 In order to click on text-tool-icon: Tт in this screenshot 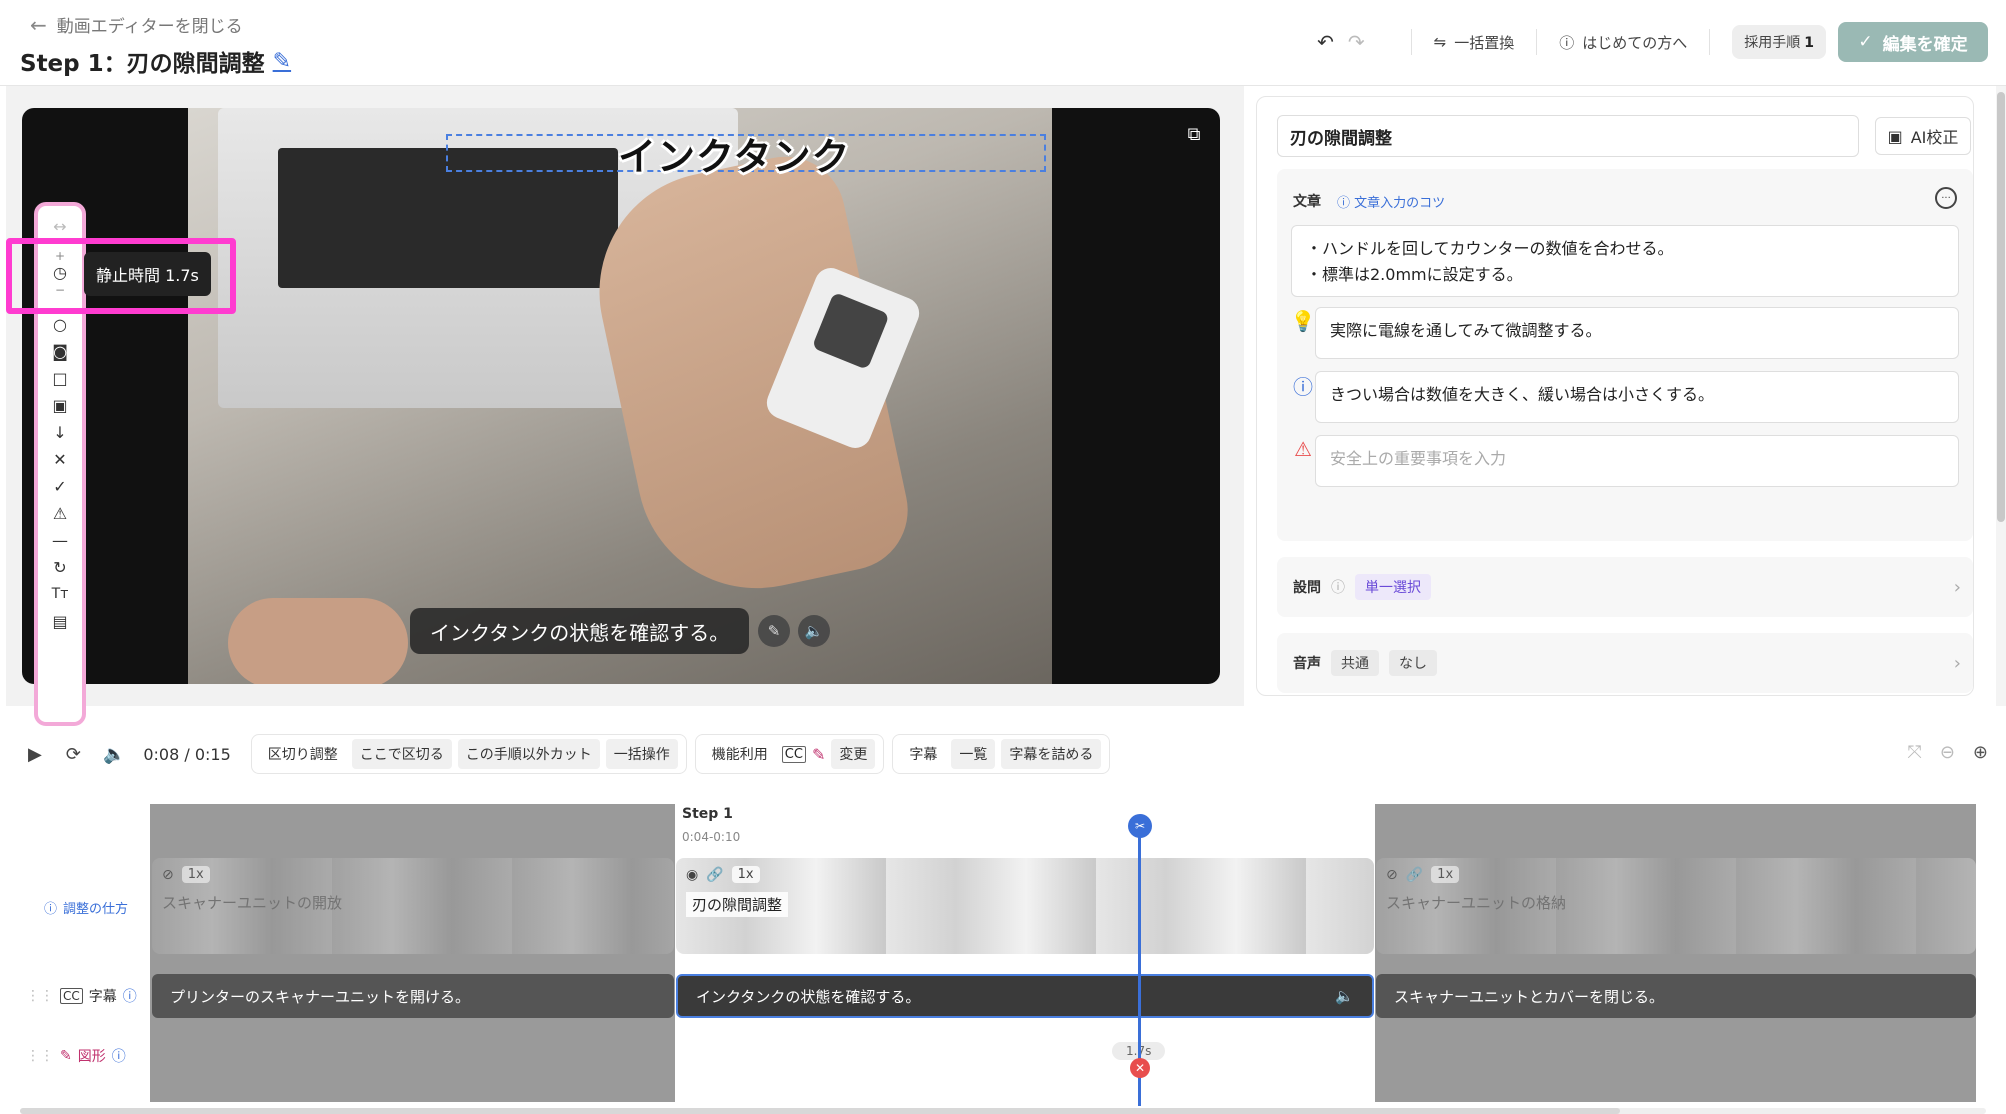, I will do `click(60, 594)`.